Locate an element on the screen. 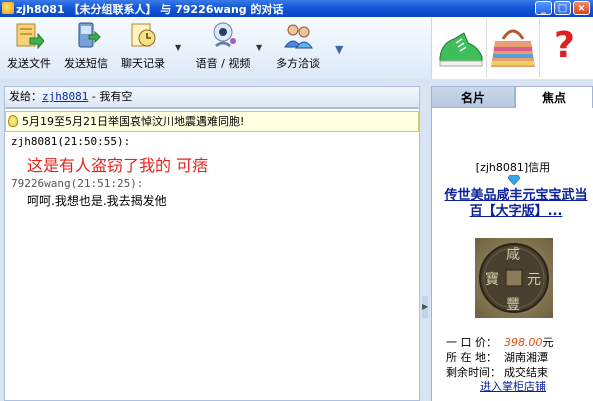 The width and height of the screenshot is (593, 401). send-file-button: 发送文件 is located at coordinates (29, 46).